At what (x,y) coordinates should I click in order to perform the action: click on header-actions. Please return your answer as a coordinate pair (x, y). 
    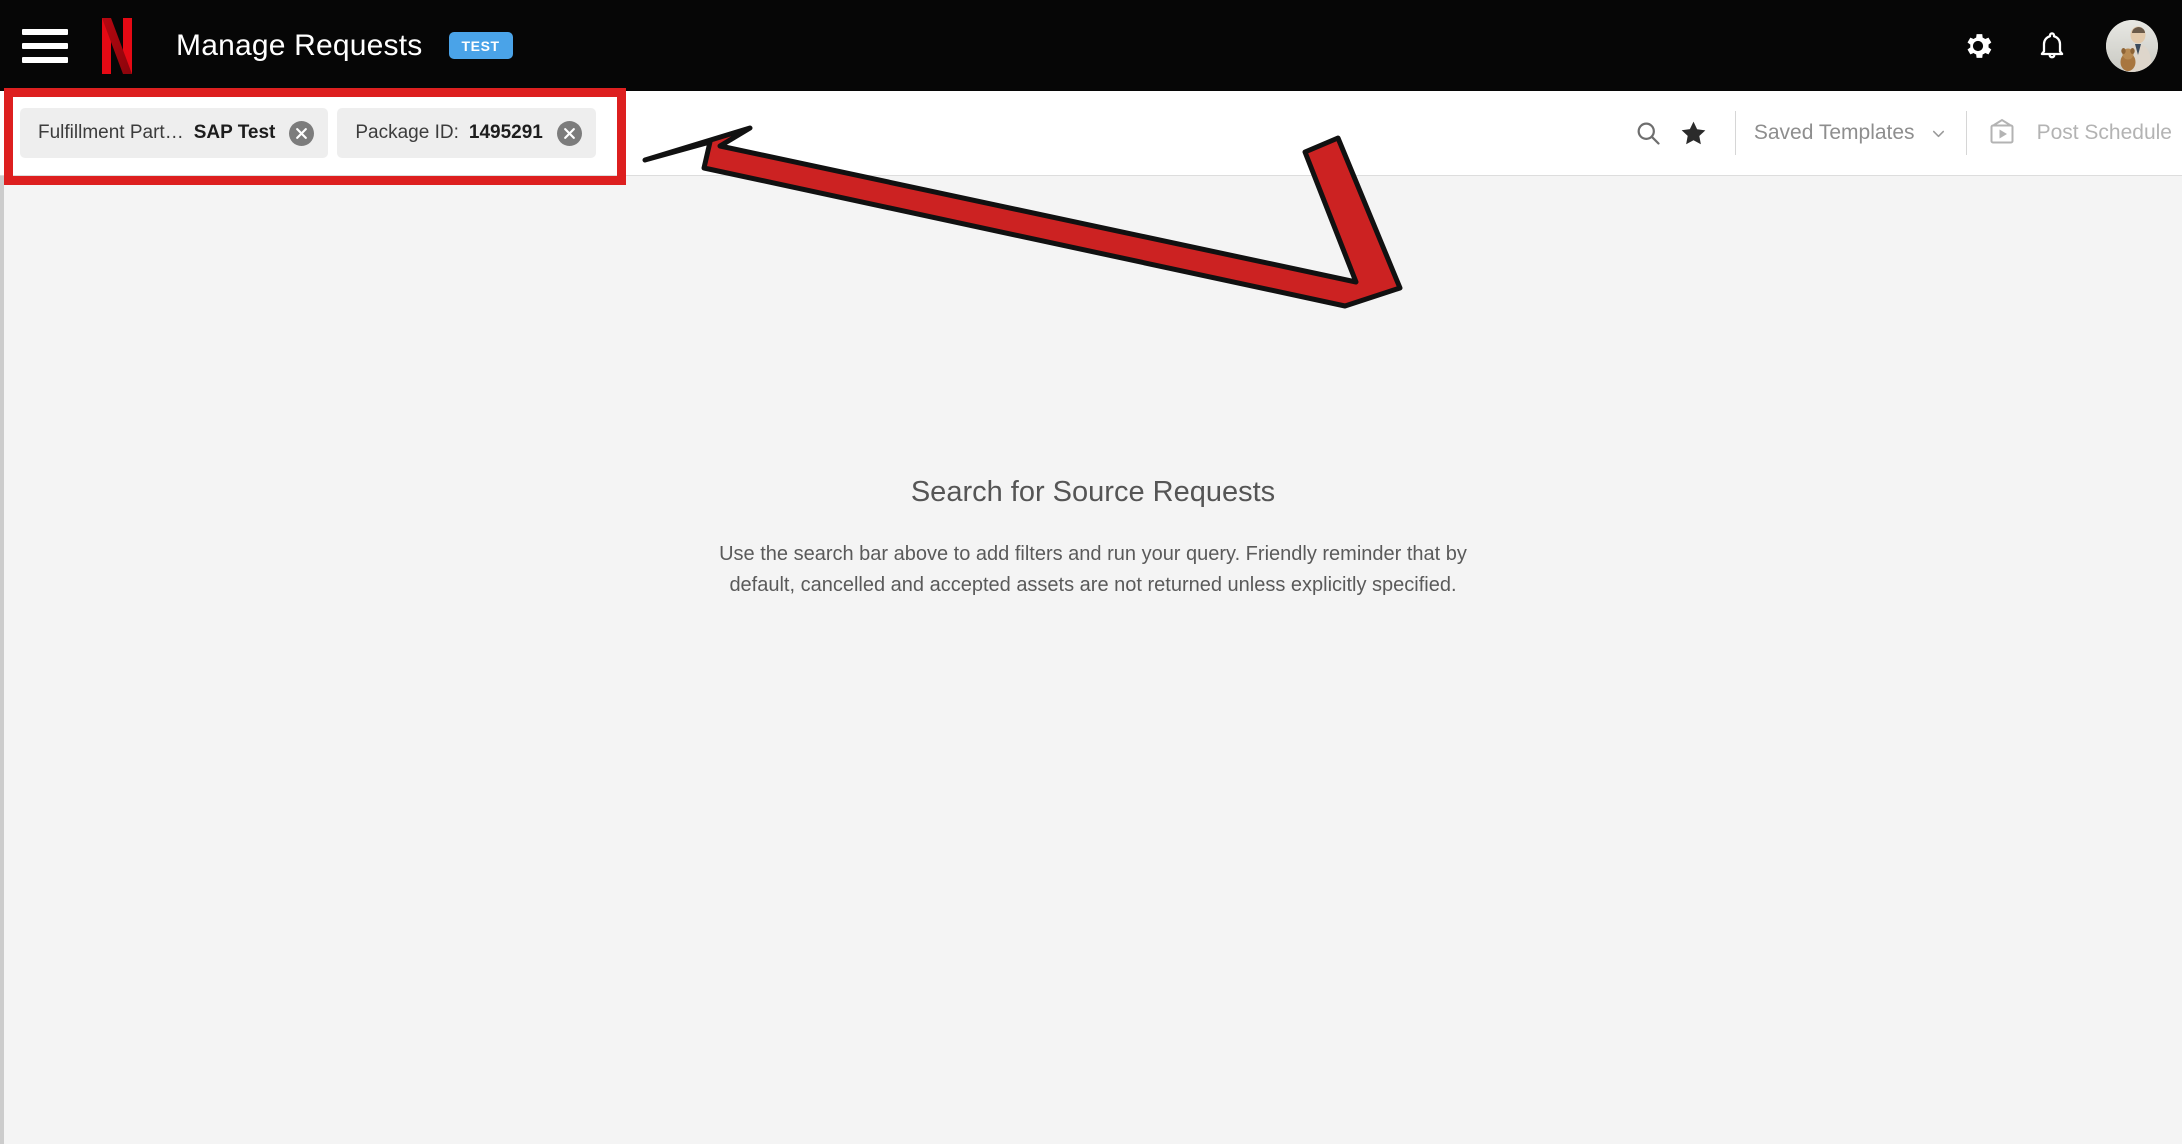
    Looking at the image, I should click on (2058, 45).